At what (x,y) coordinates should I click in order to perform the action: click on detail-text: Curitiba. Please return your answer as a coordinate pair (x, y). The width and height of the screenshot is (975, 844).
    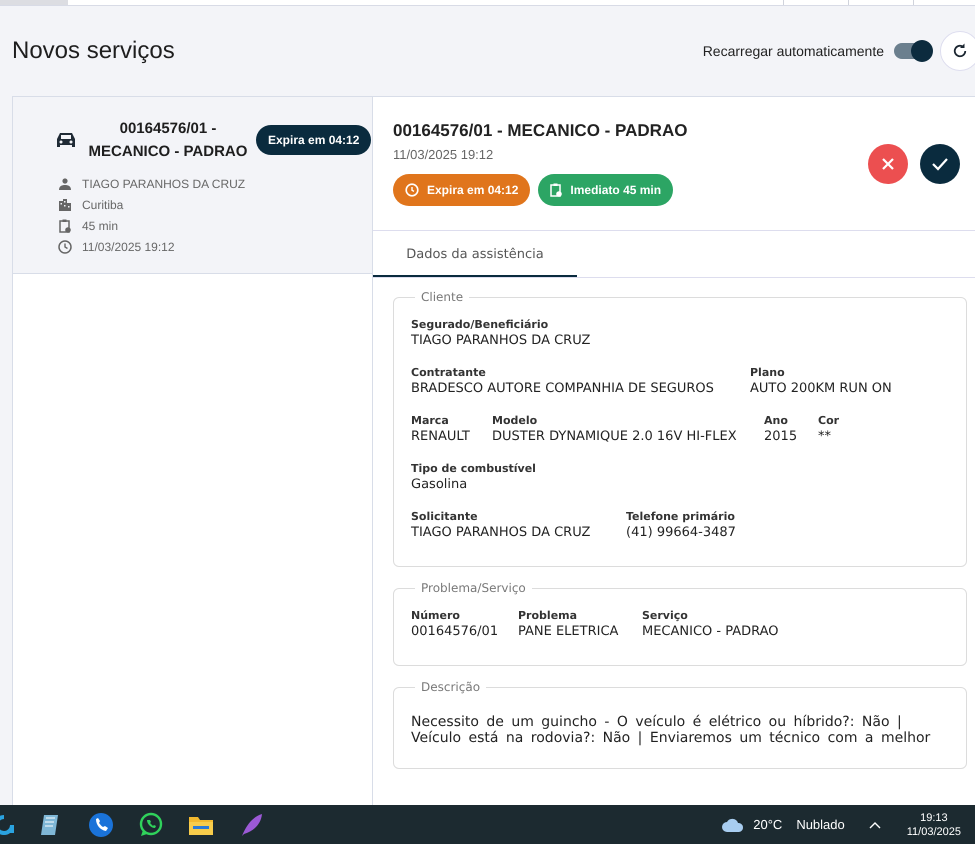
    Looking at the image, I should click on (103, 205).